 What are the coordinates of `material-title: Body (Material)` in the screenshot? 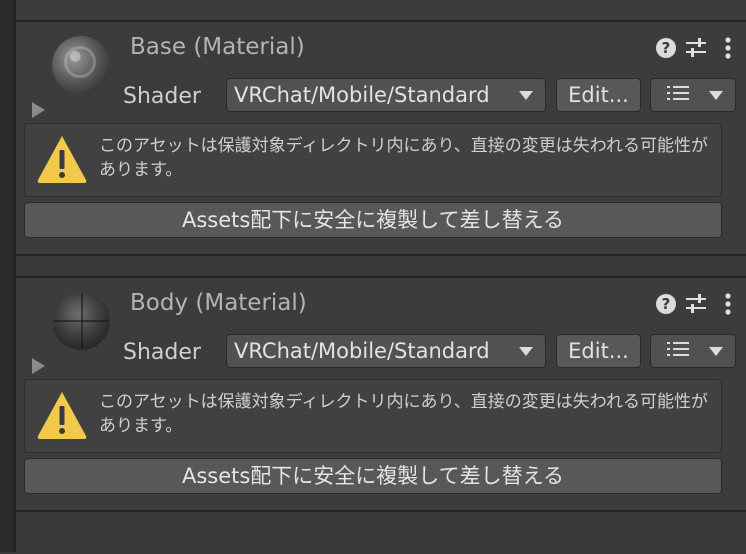 It's located at (218, 303).